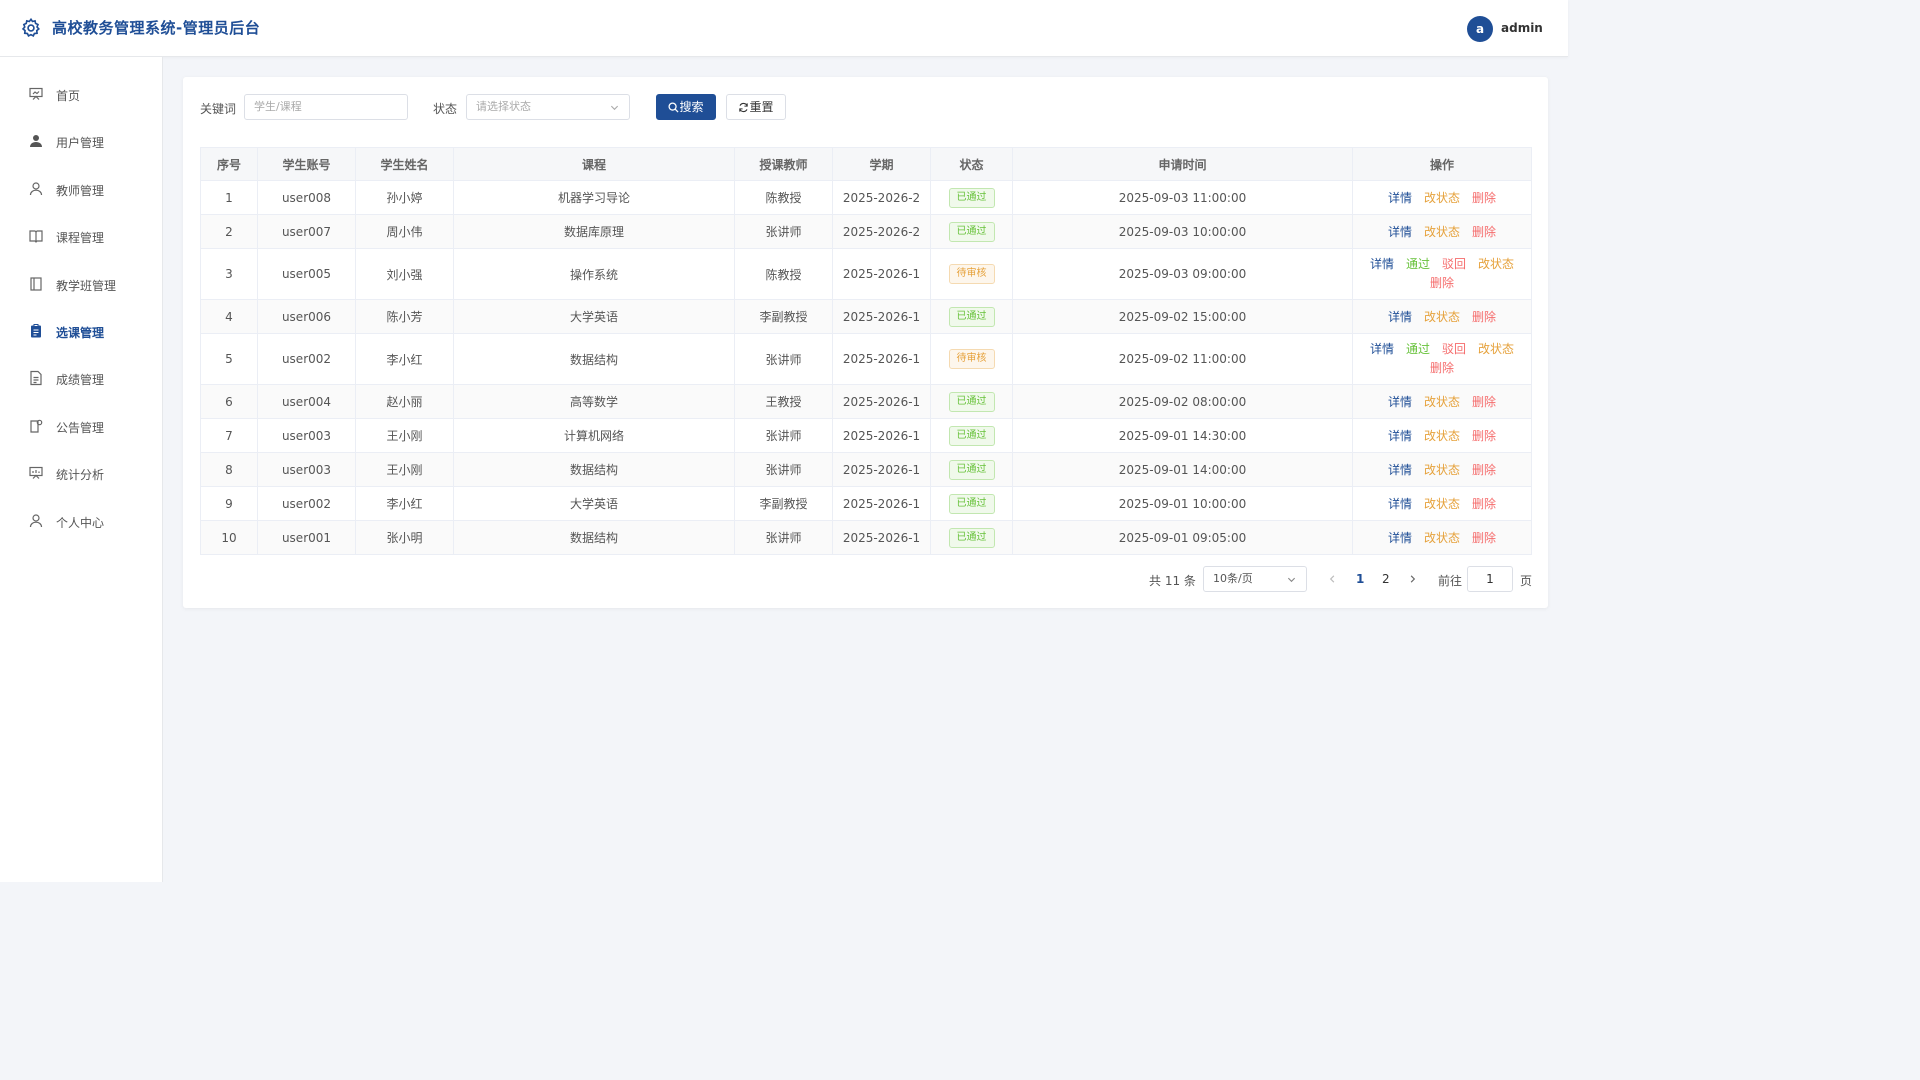 The height and width of the screenshot is (1080, 1920). What do you see at coordinates (229, 197) in the screenshot?
I see `cell-no: 1` at bounding box center [229, 197].